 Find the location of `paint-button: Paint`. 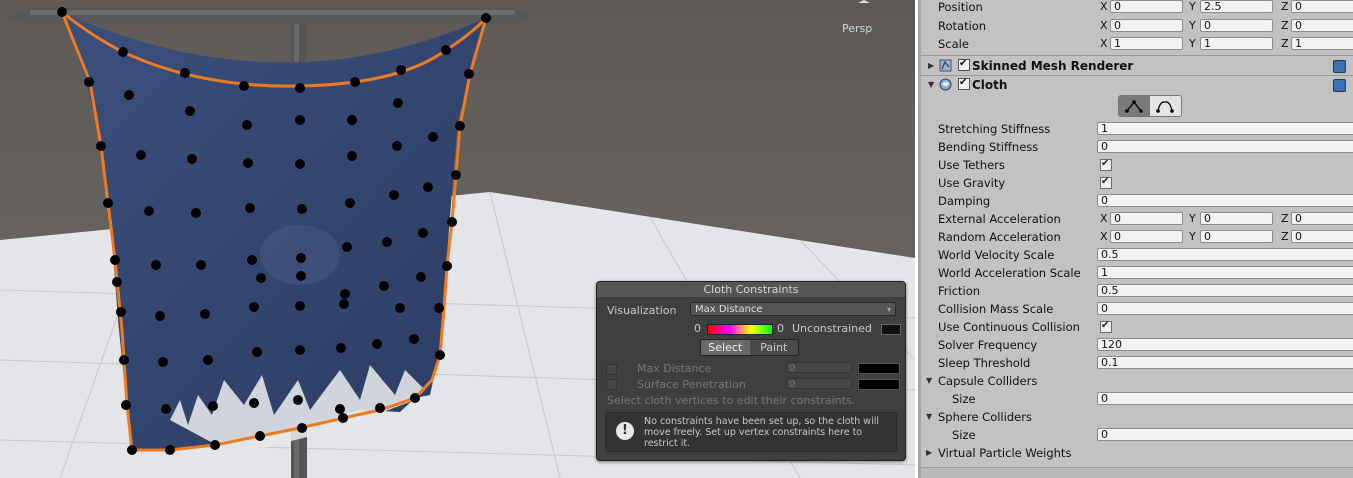

paint-button: Paint is located at coordinates (773, 347).